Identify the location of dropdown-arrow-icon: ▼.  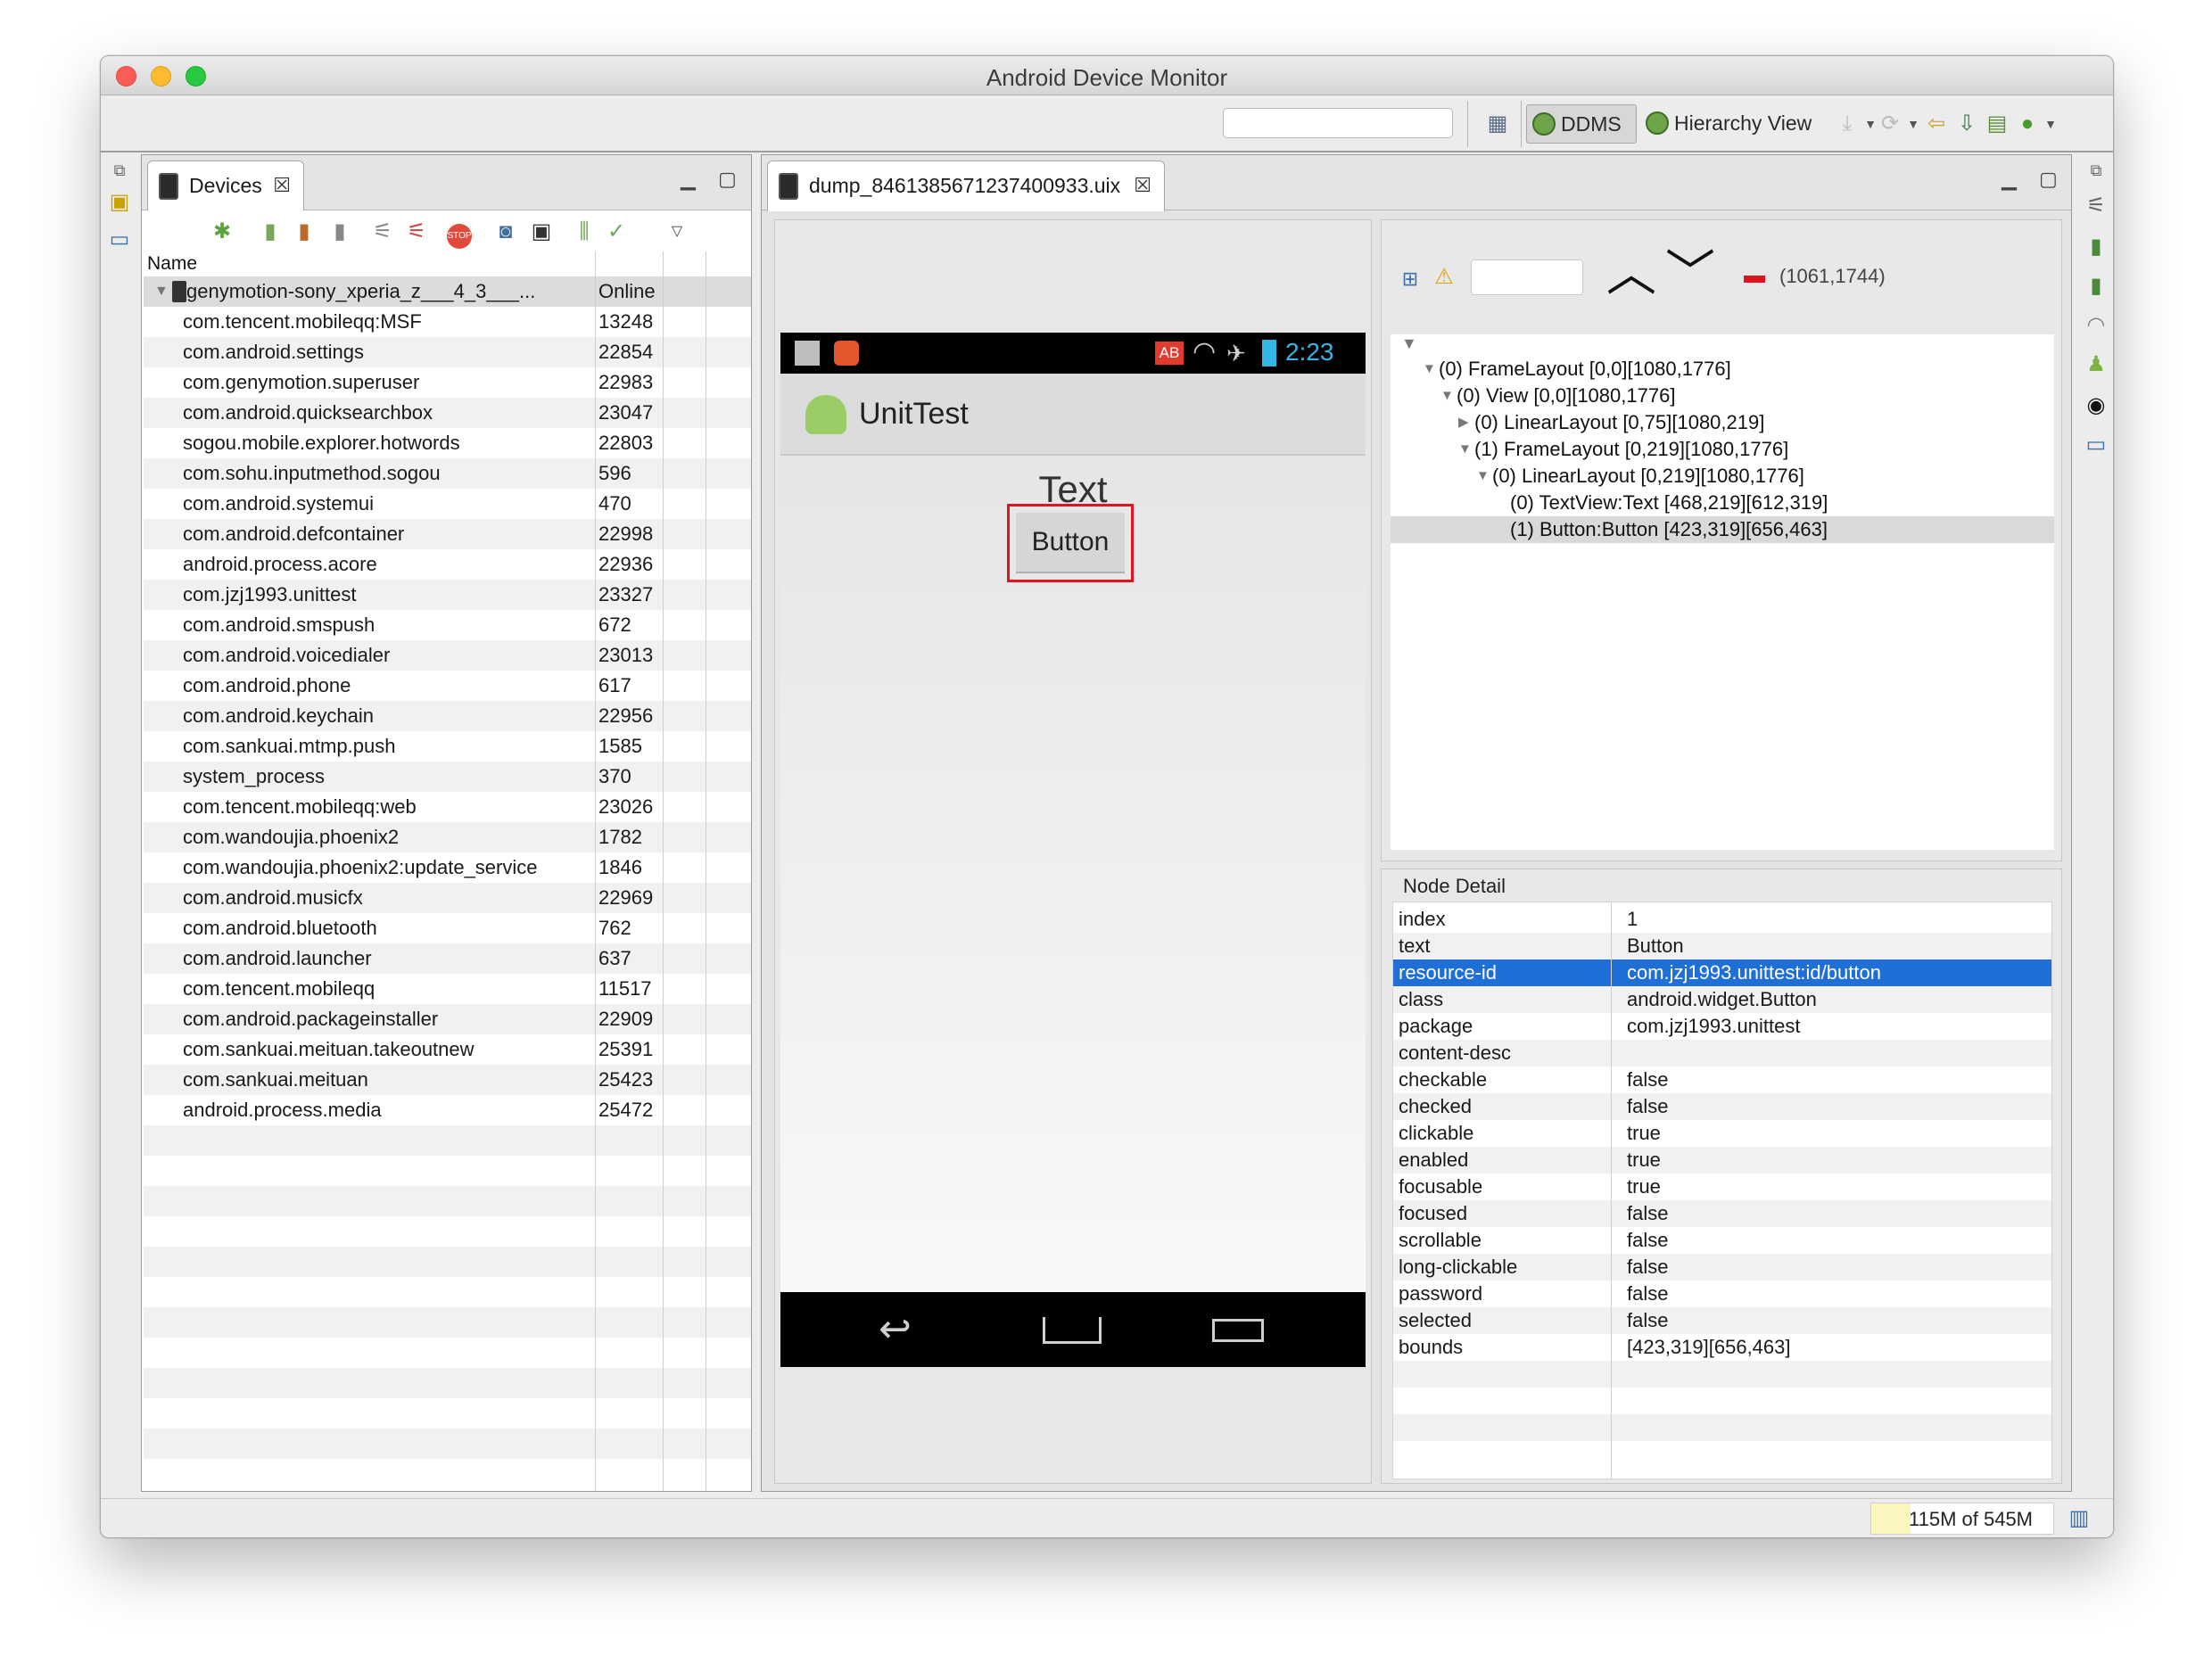
(1914, 123).